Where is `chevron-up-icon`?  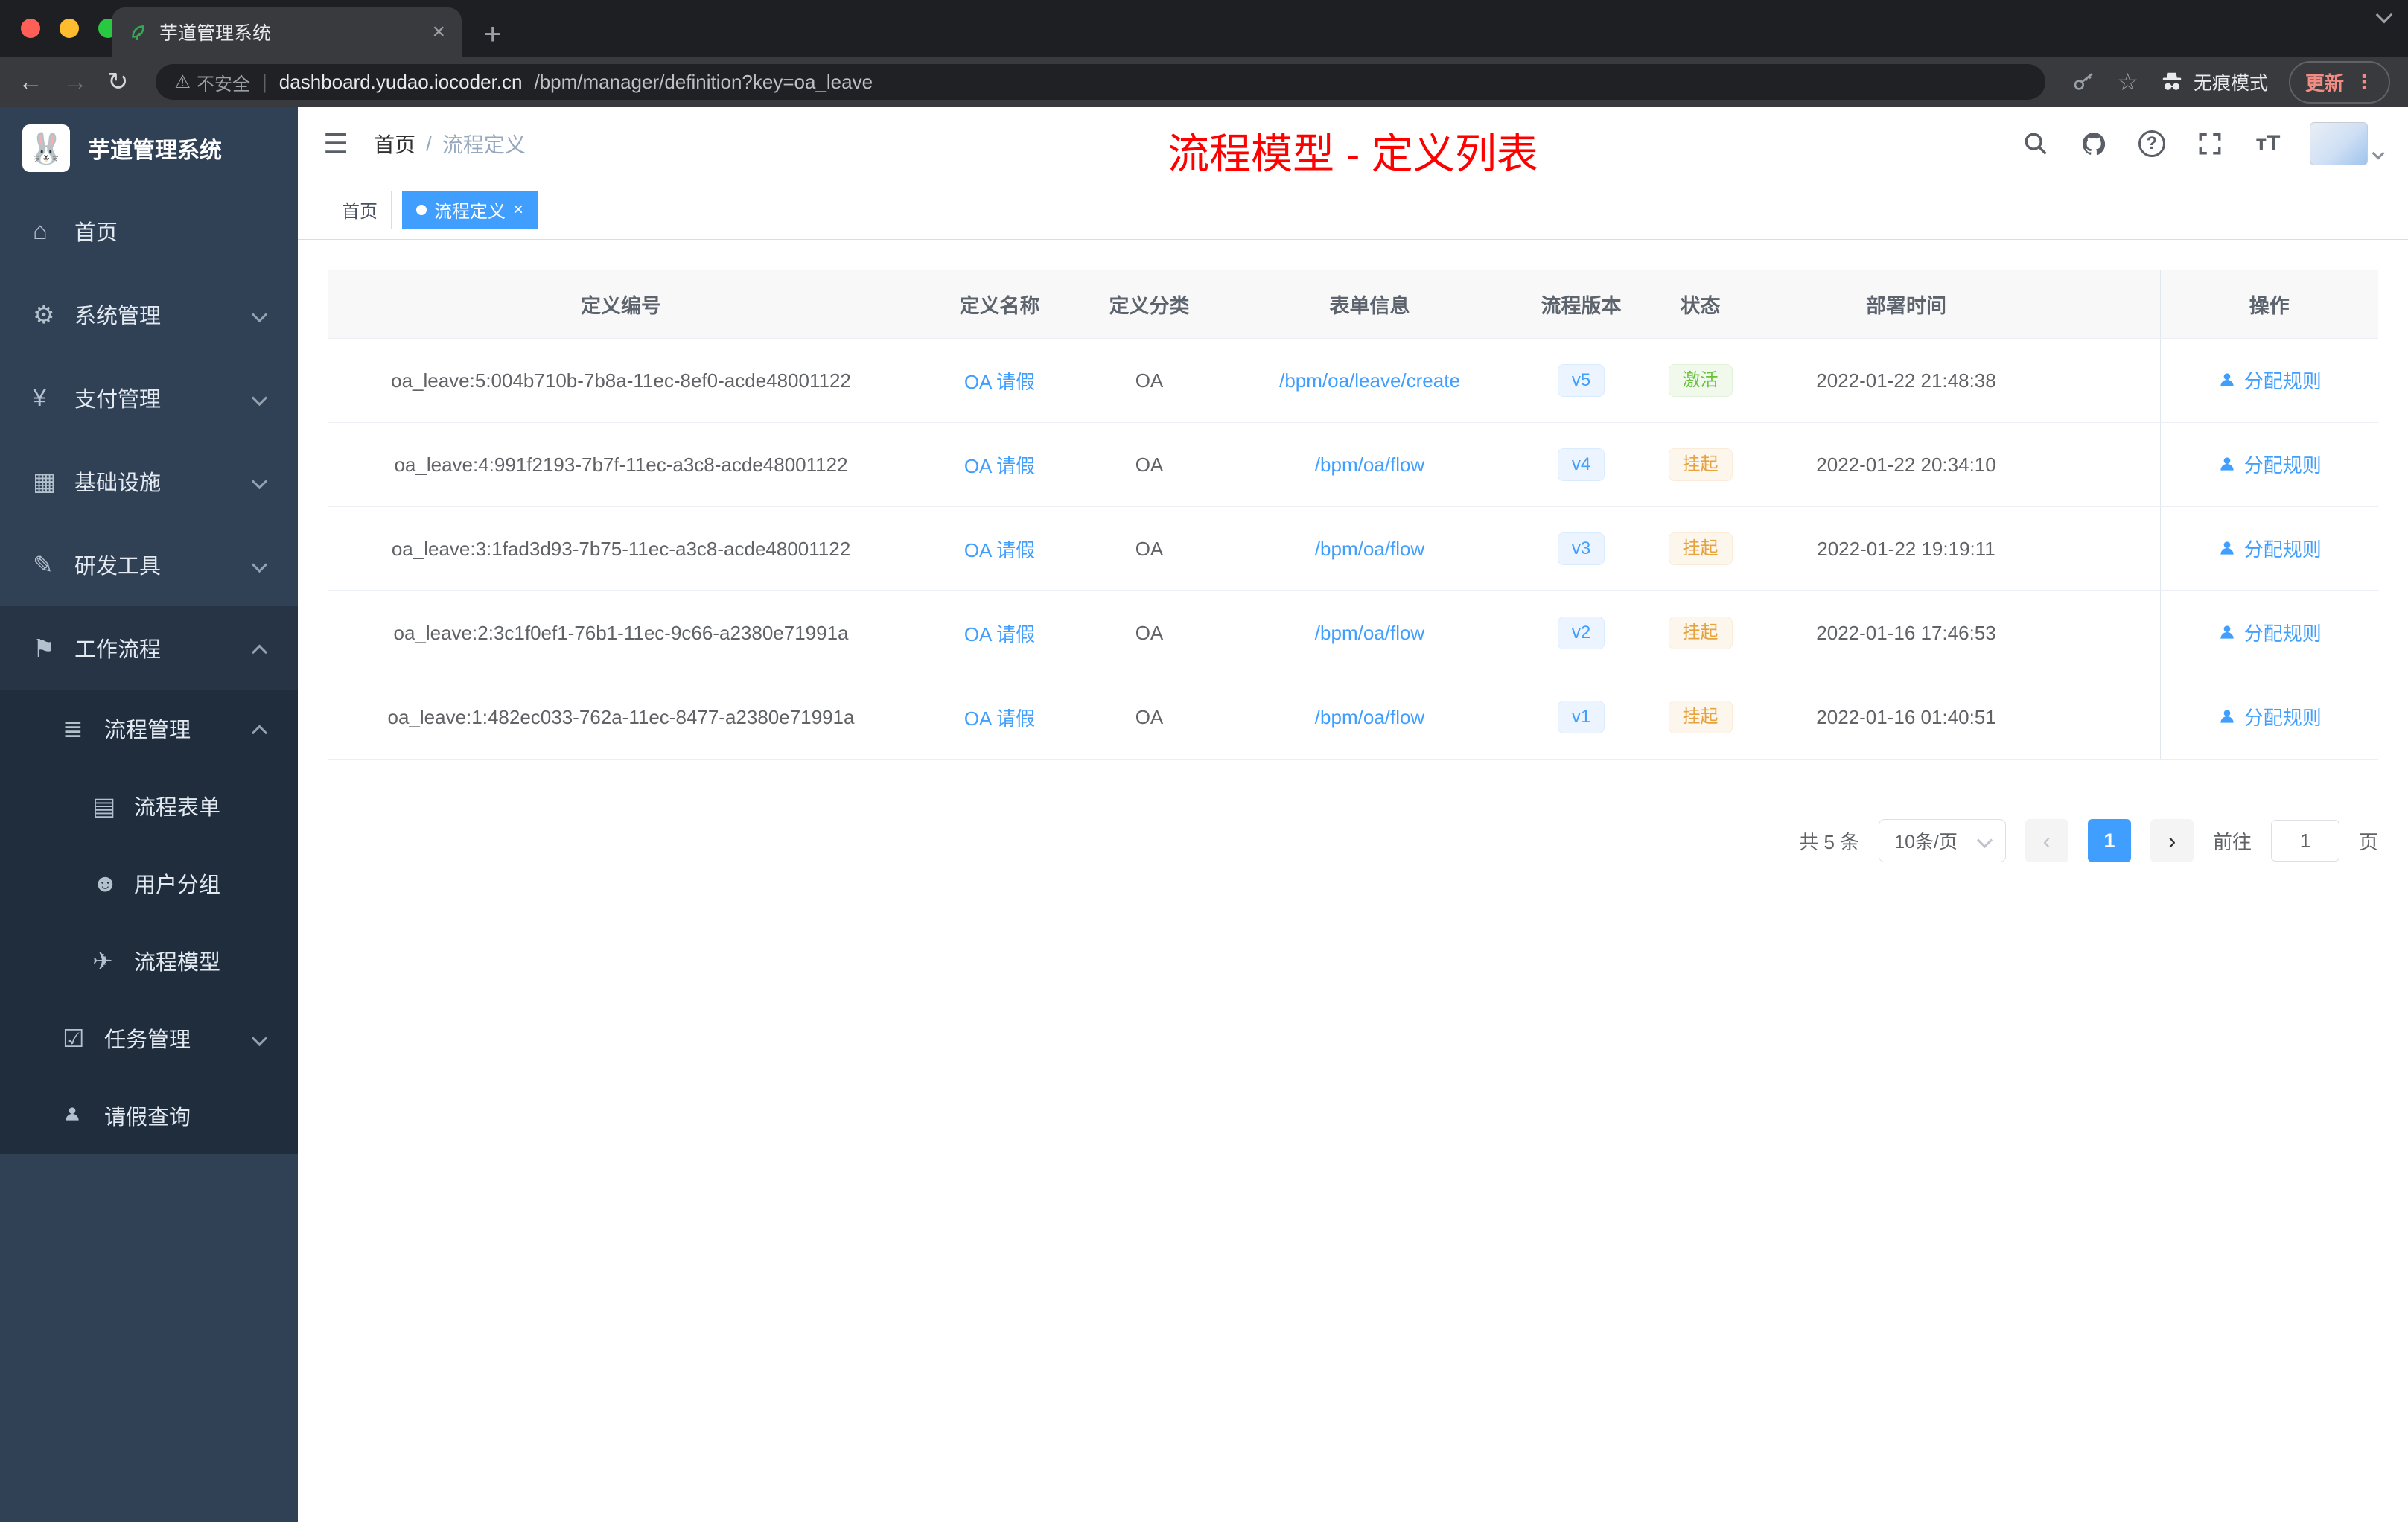 chevron-up-icon is located at coordinates (259, 733).